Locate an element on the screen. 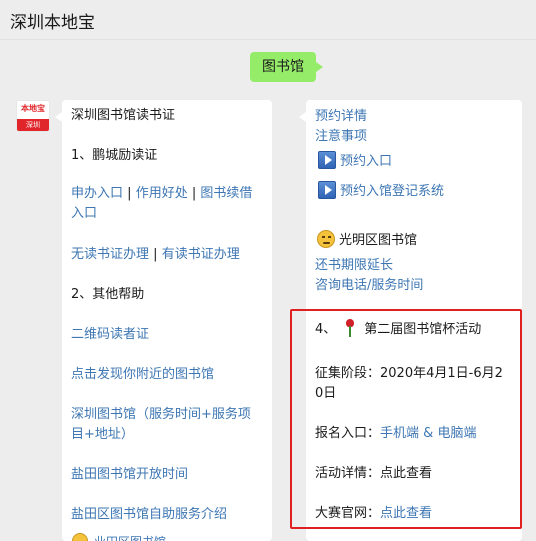  qr-card-link: 二维码读者证 is located at coordinates (110, 335).